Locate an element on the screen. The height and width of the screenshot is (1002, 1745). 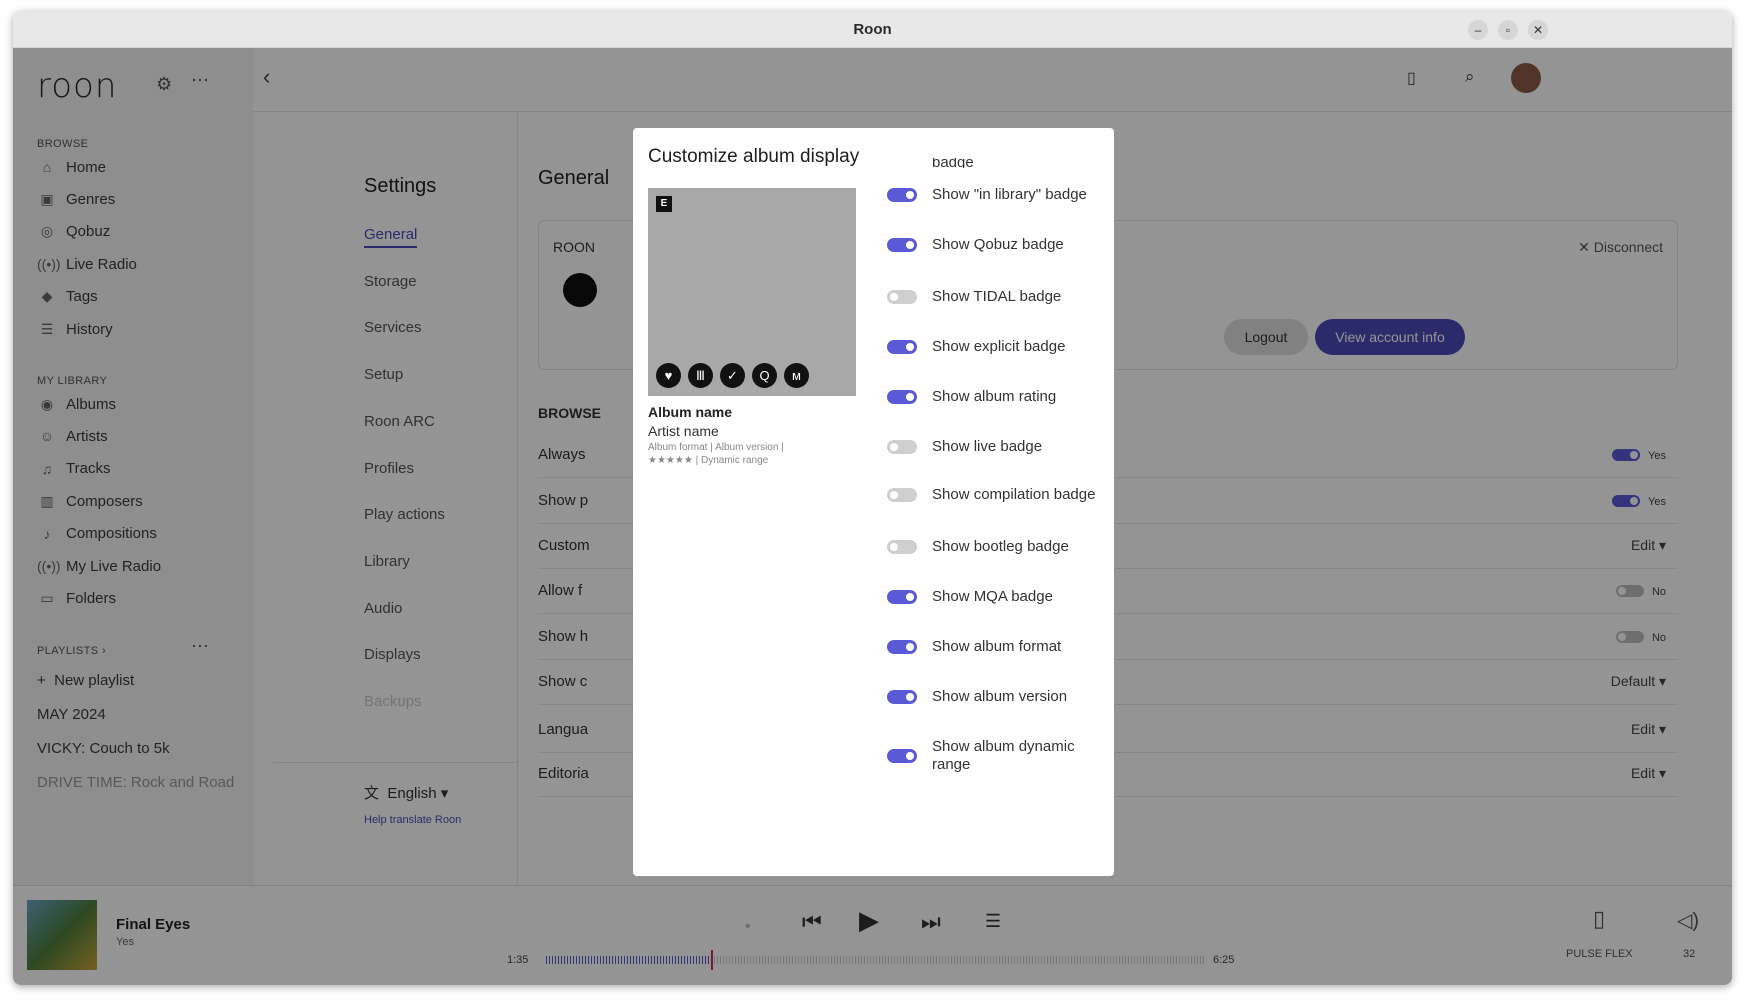
display-toggle-row: Show explicit badge is located at coordinates (997, 347).